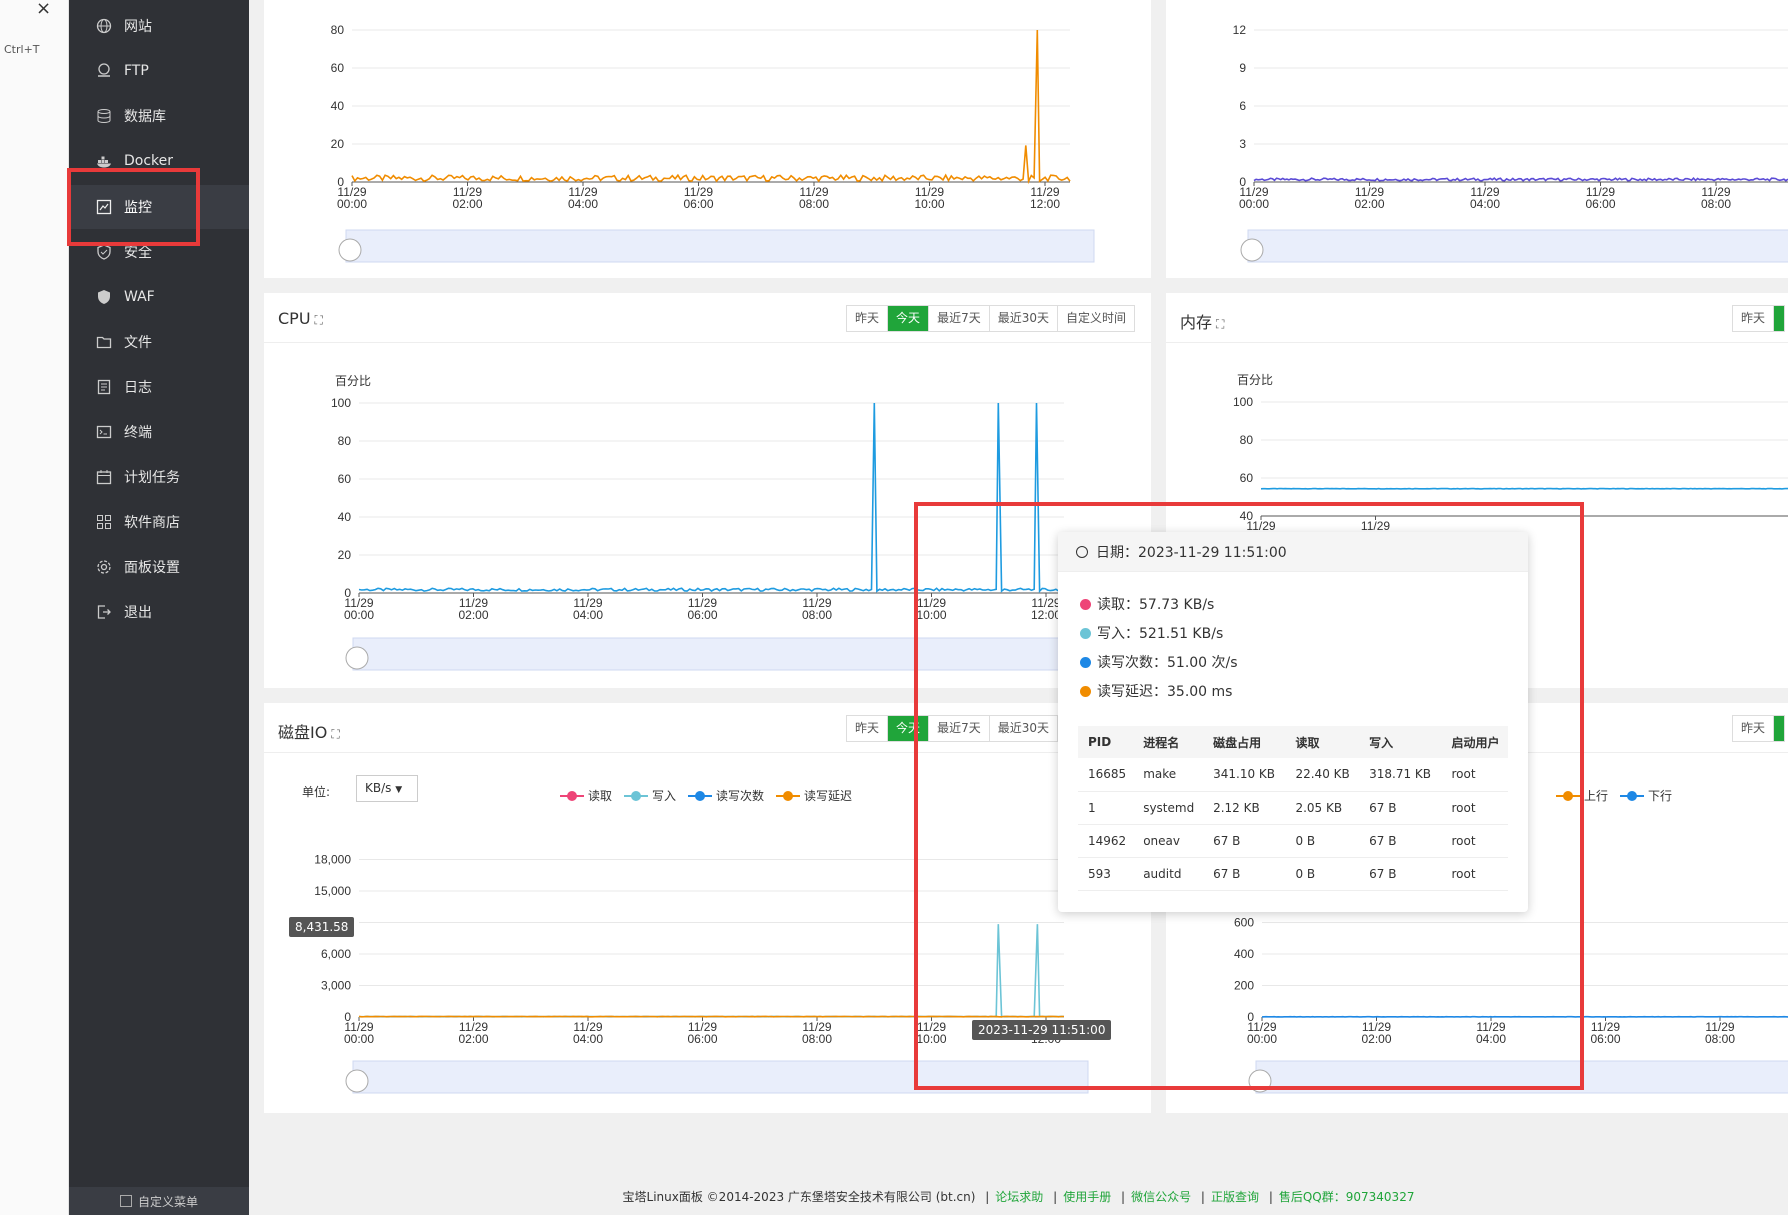  Describe the element at coordinates (1520, 179) in the screenshot. I see `series-line` at that location.